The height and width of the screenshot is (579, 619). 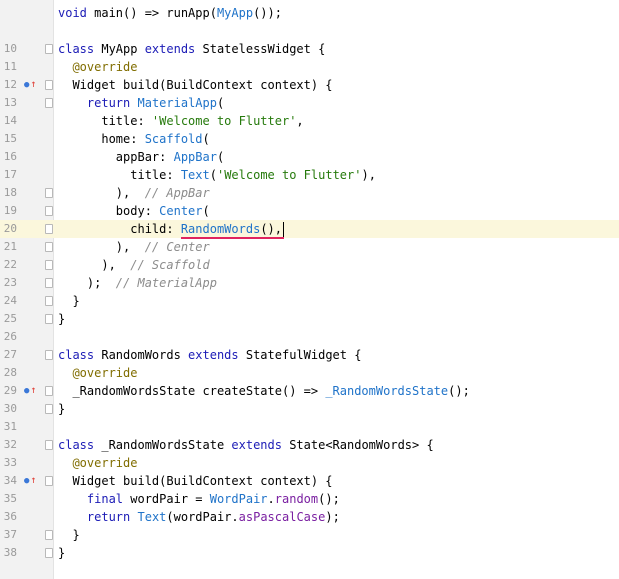 I want to click on code-line: 16 appBar: AppBar(, so click(x=309, y=157).